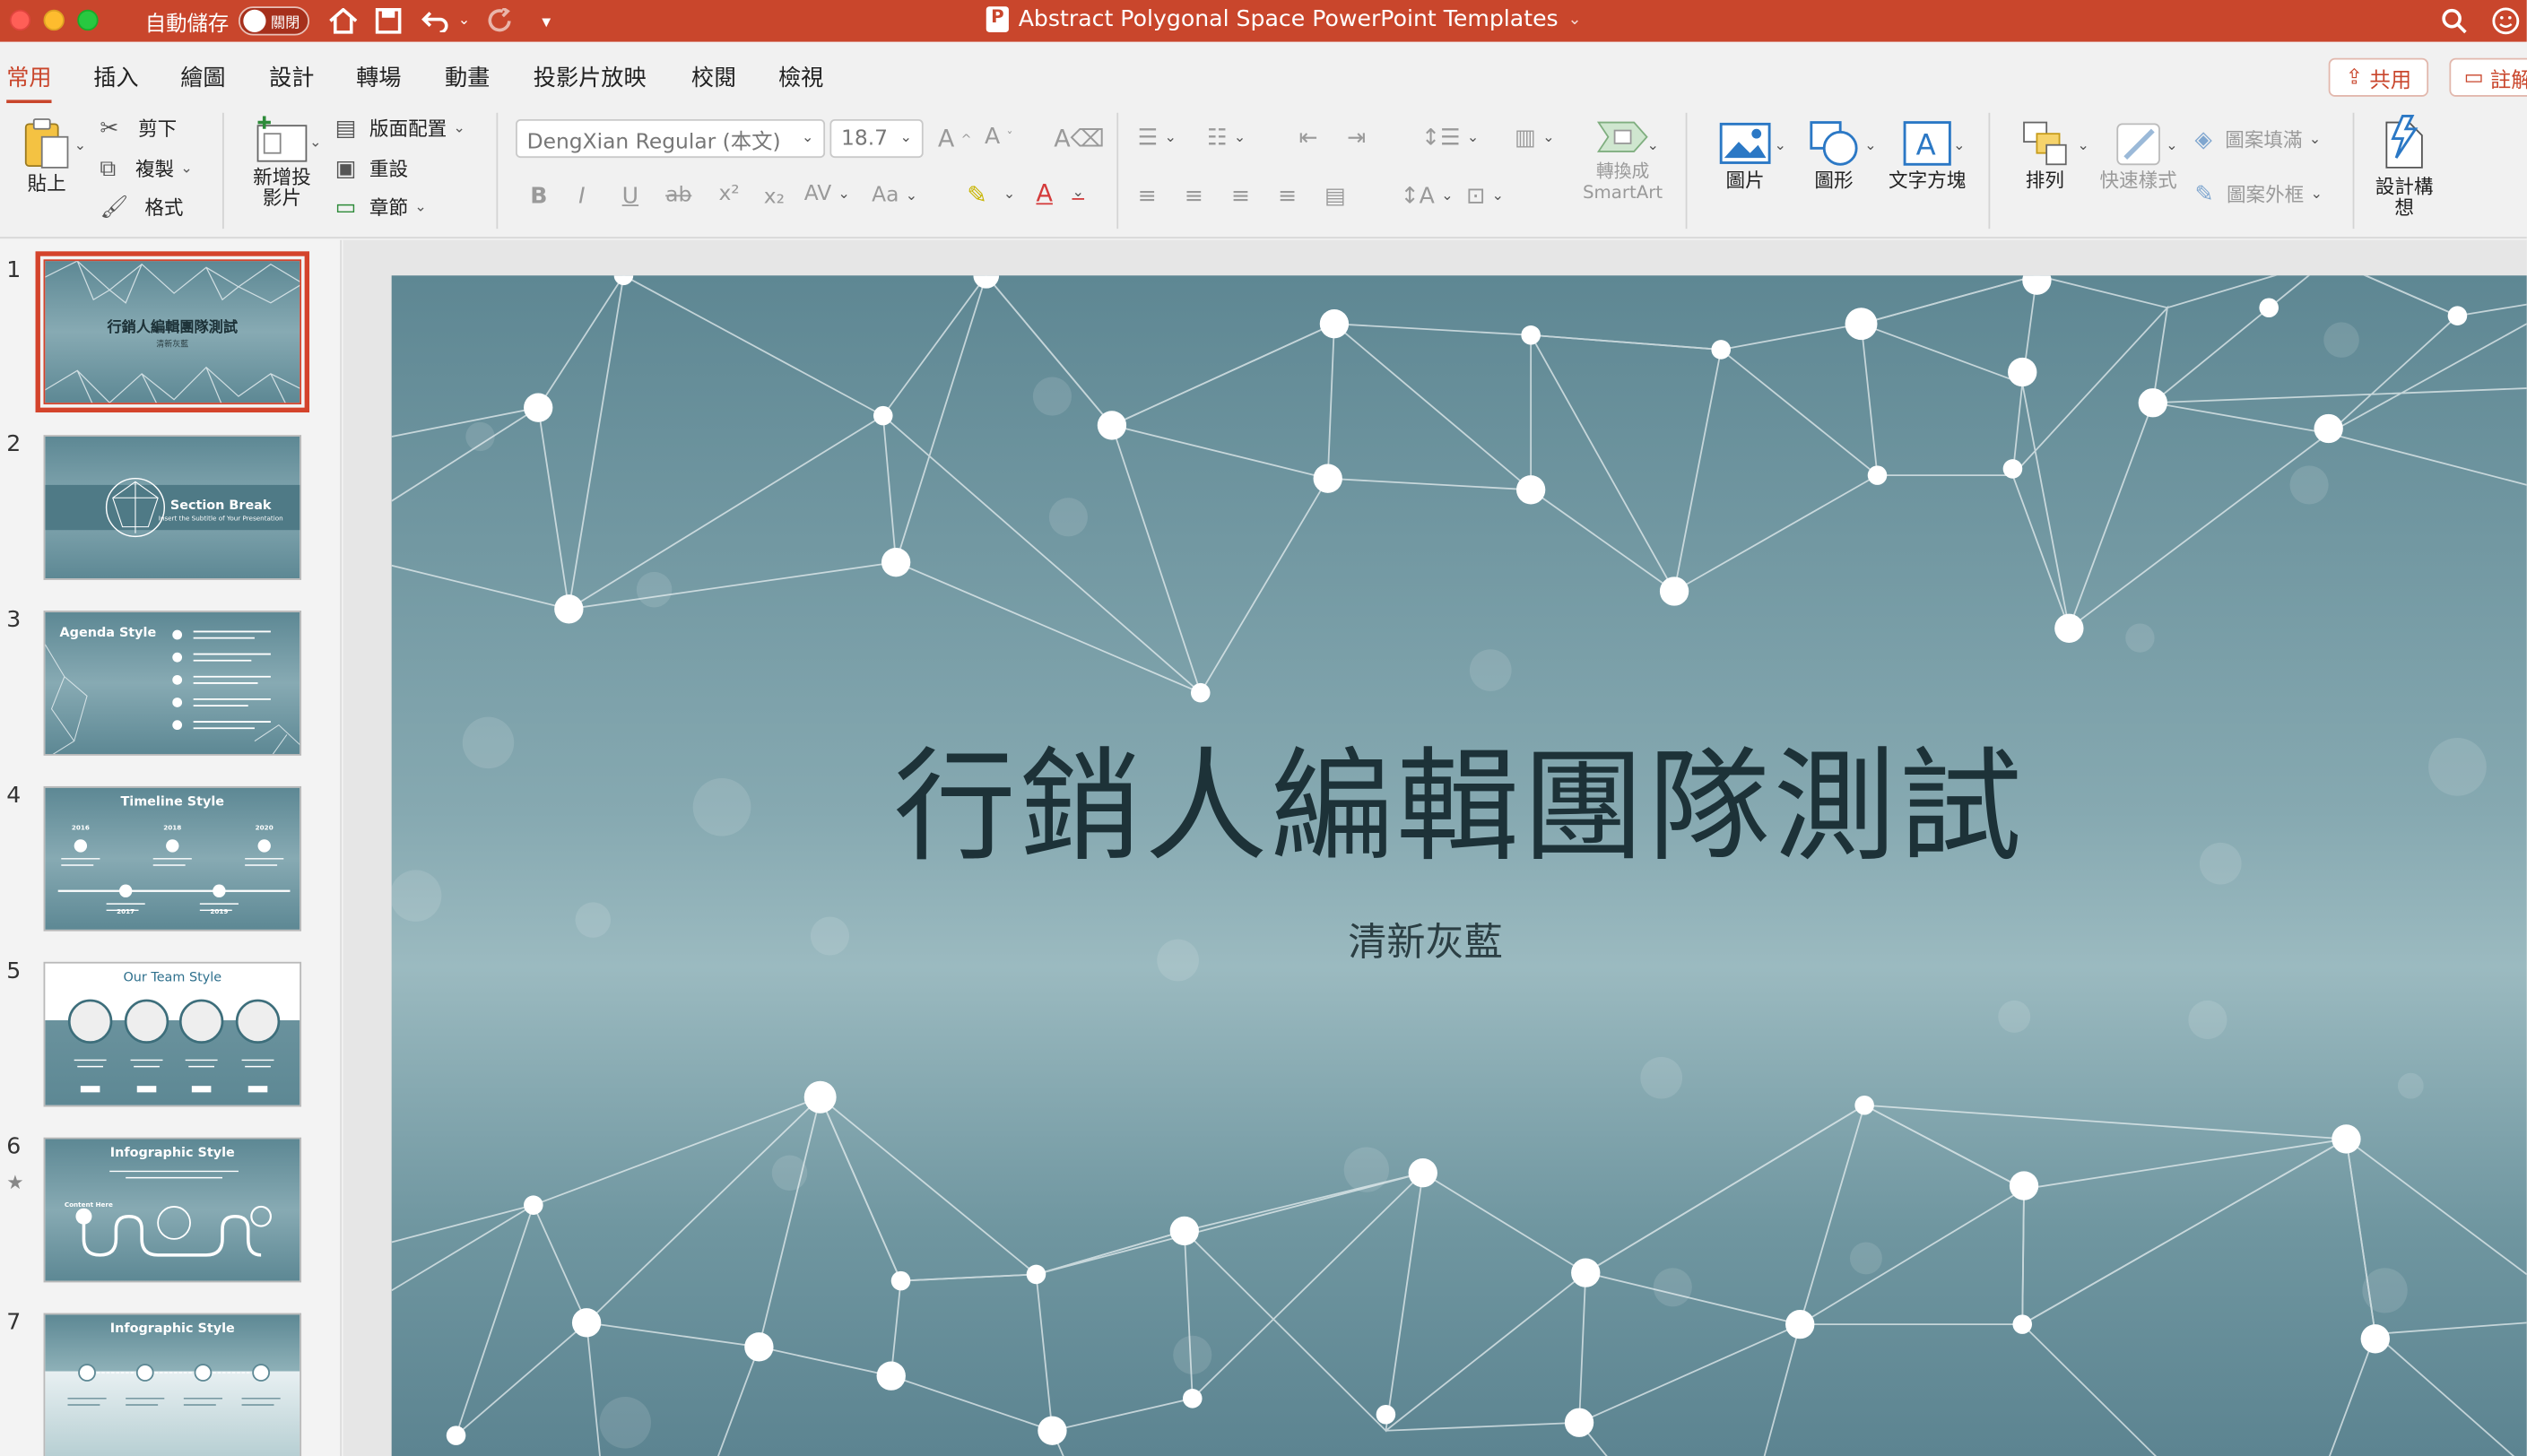 The image size is (2527, 1456). I want to click on font-color-icon: A ⌄, so click(1060, 193).